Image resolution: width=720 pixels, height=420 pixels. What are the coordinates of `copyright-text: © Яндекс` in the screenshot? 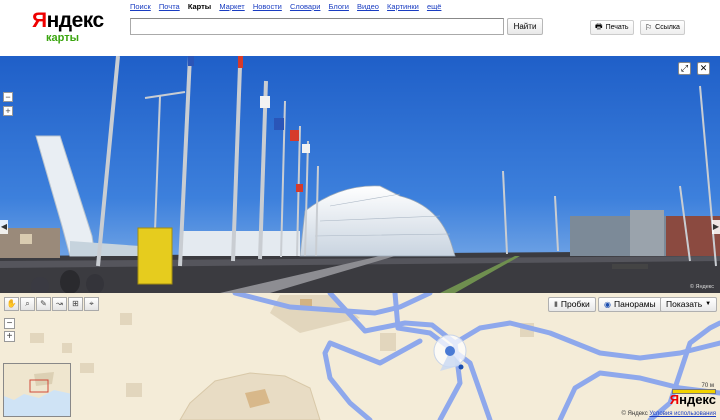 It's located at (634, 414).